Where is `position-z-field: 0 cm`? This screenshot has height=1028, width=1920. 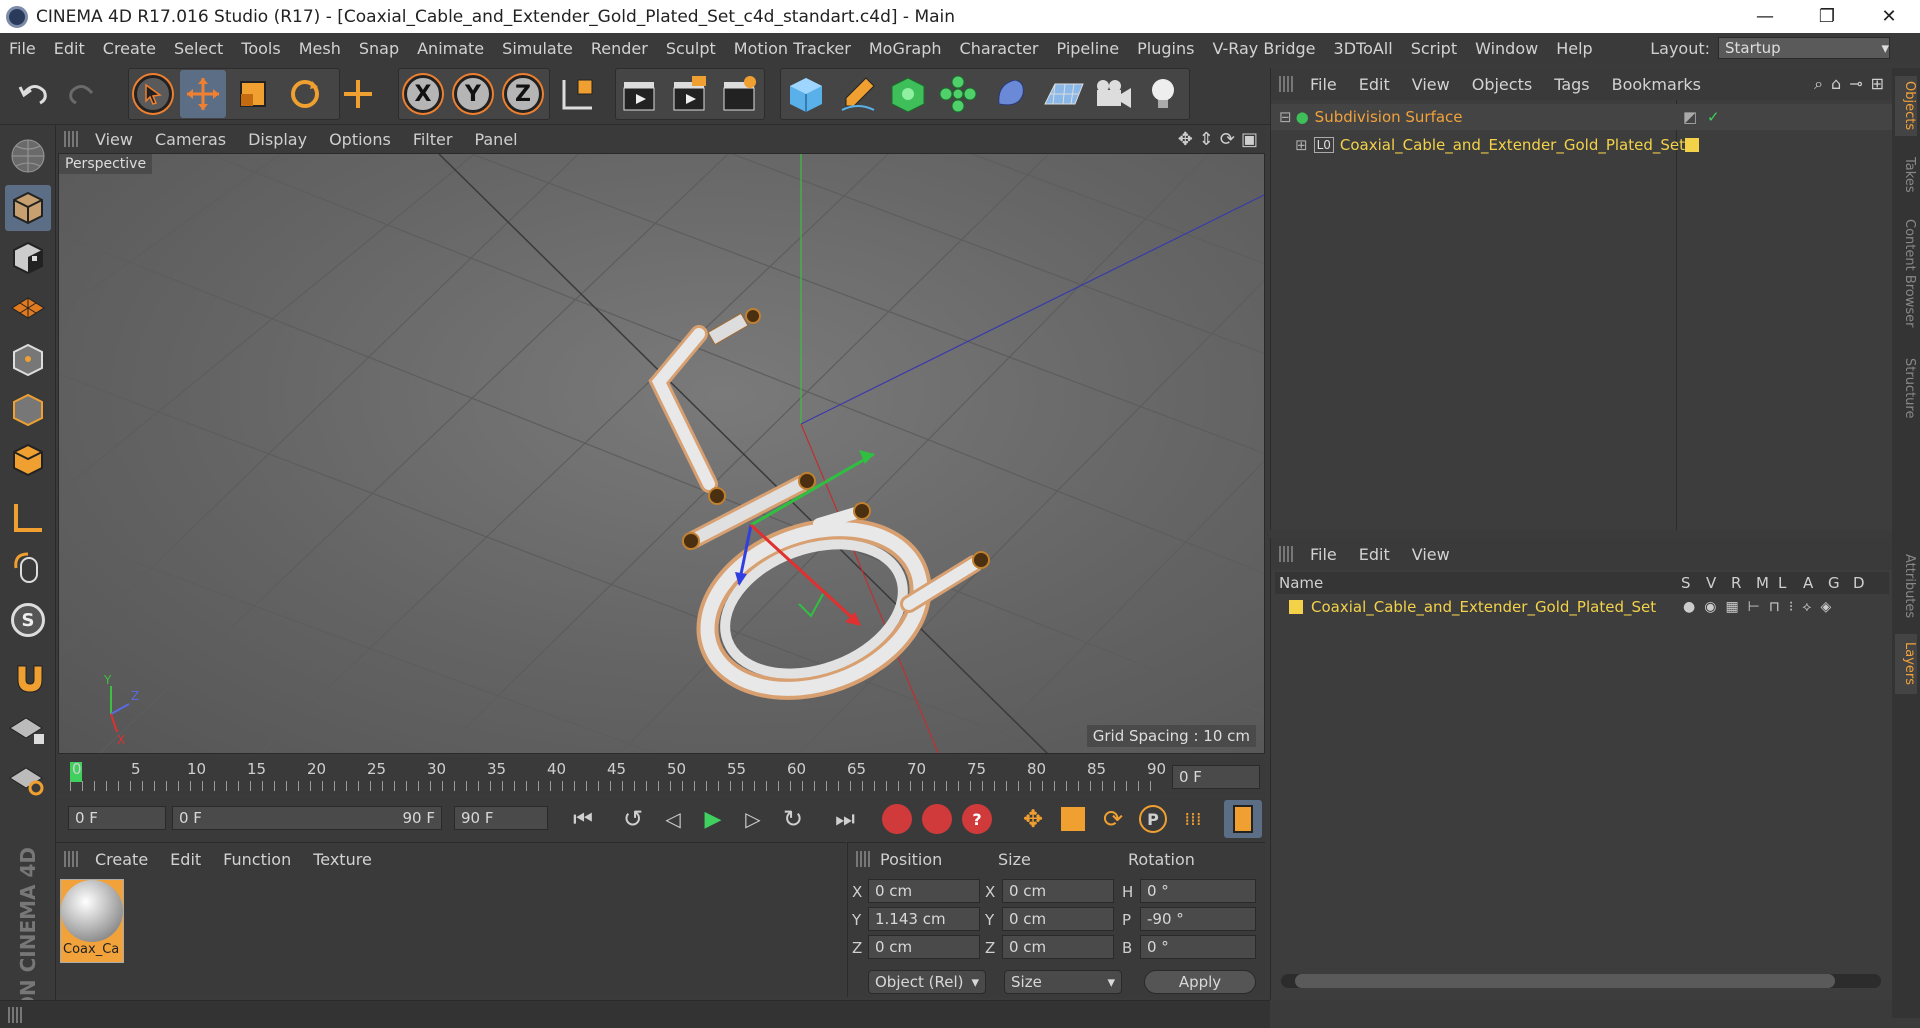 position-z-field: 0 cm is located at coordinates (924, 947).